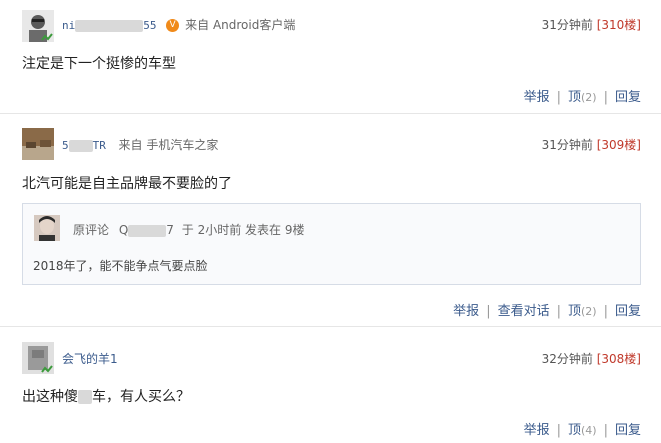 This screenshot has width=661, height=443. What do you see at coordinates (87, 145) in the screenshot?
I see `username: 5 TR` at bounding box center [87, 145].